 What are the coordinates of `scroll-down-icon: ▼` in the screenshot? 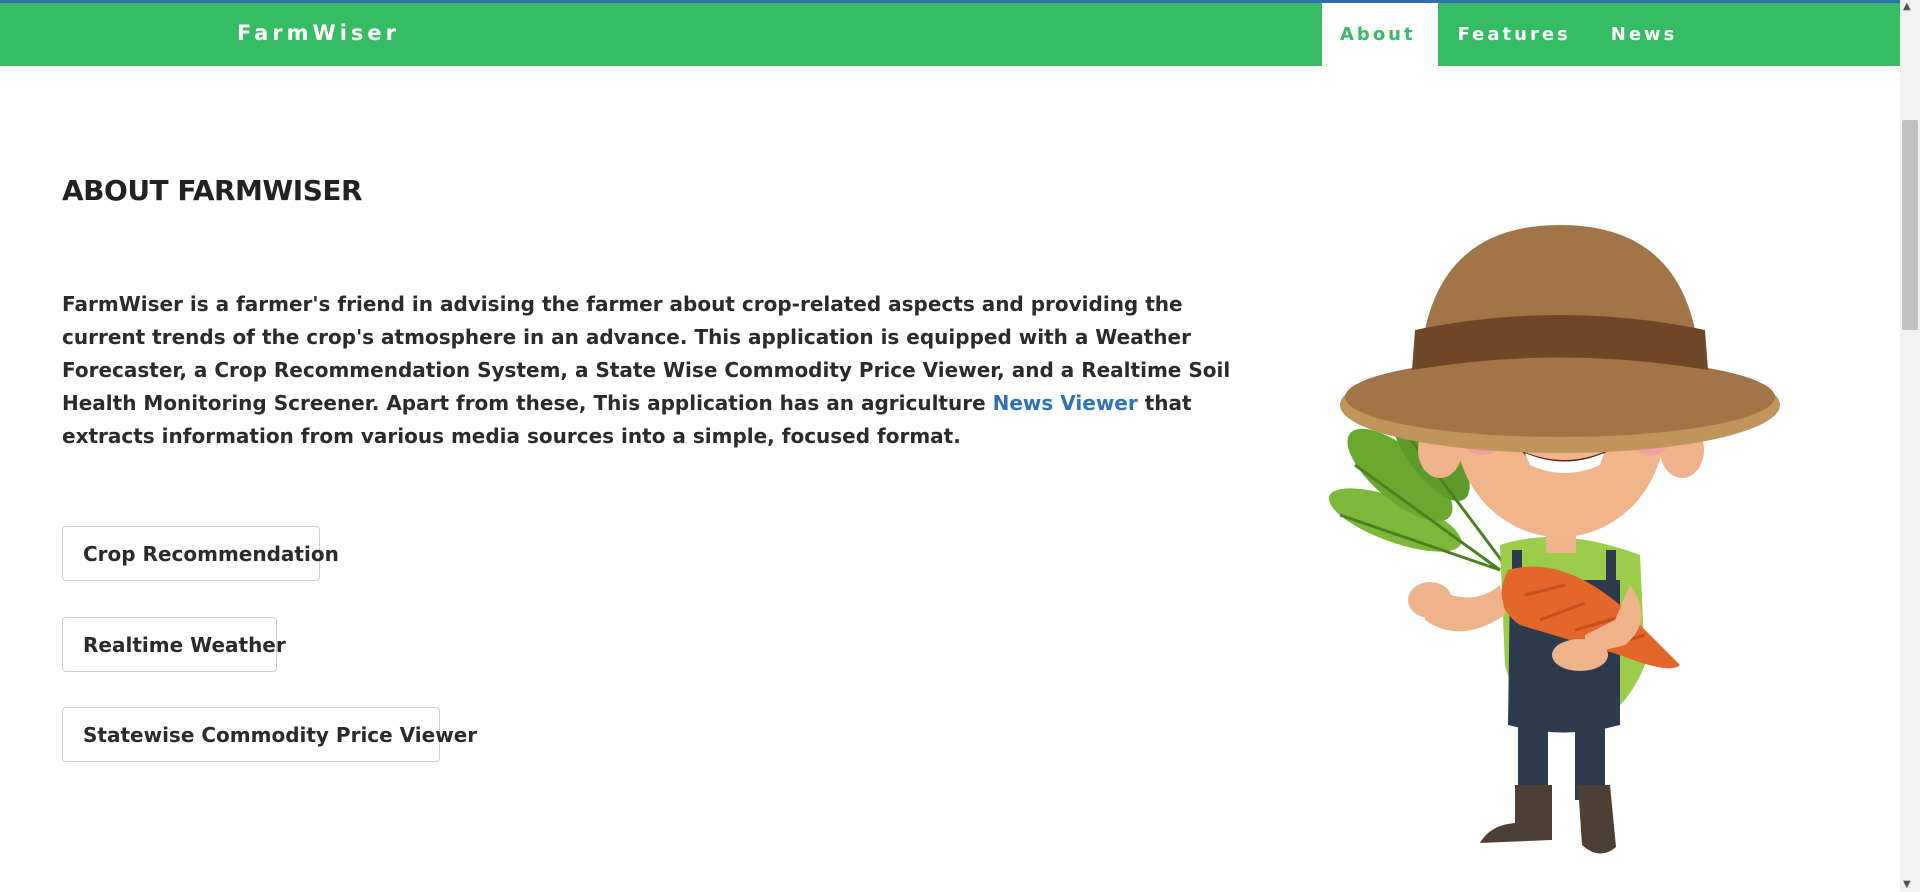 It's located at (1907, 885).